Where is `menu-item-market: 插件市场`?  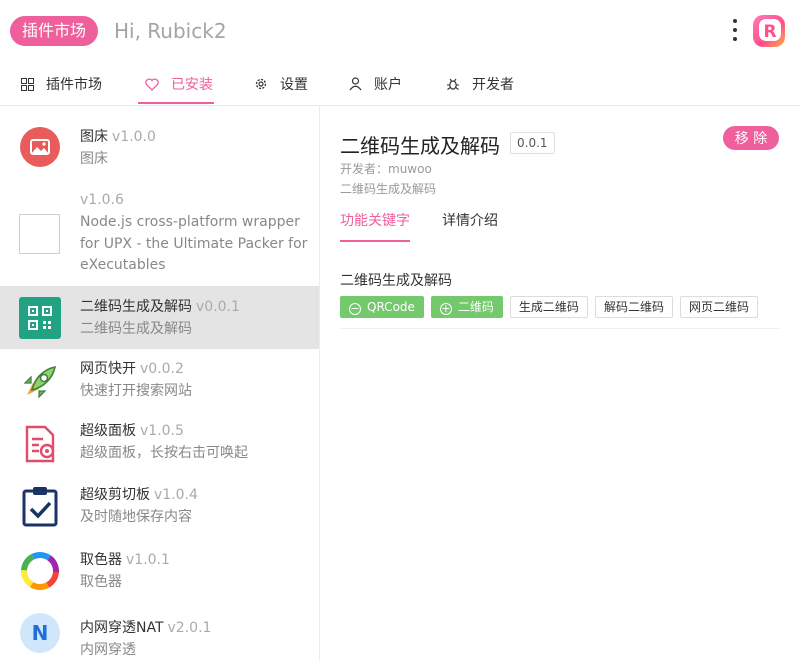 menu-item-market: 插件市场 is located at coordinates (61, 84).